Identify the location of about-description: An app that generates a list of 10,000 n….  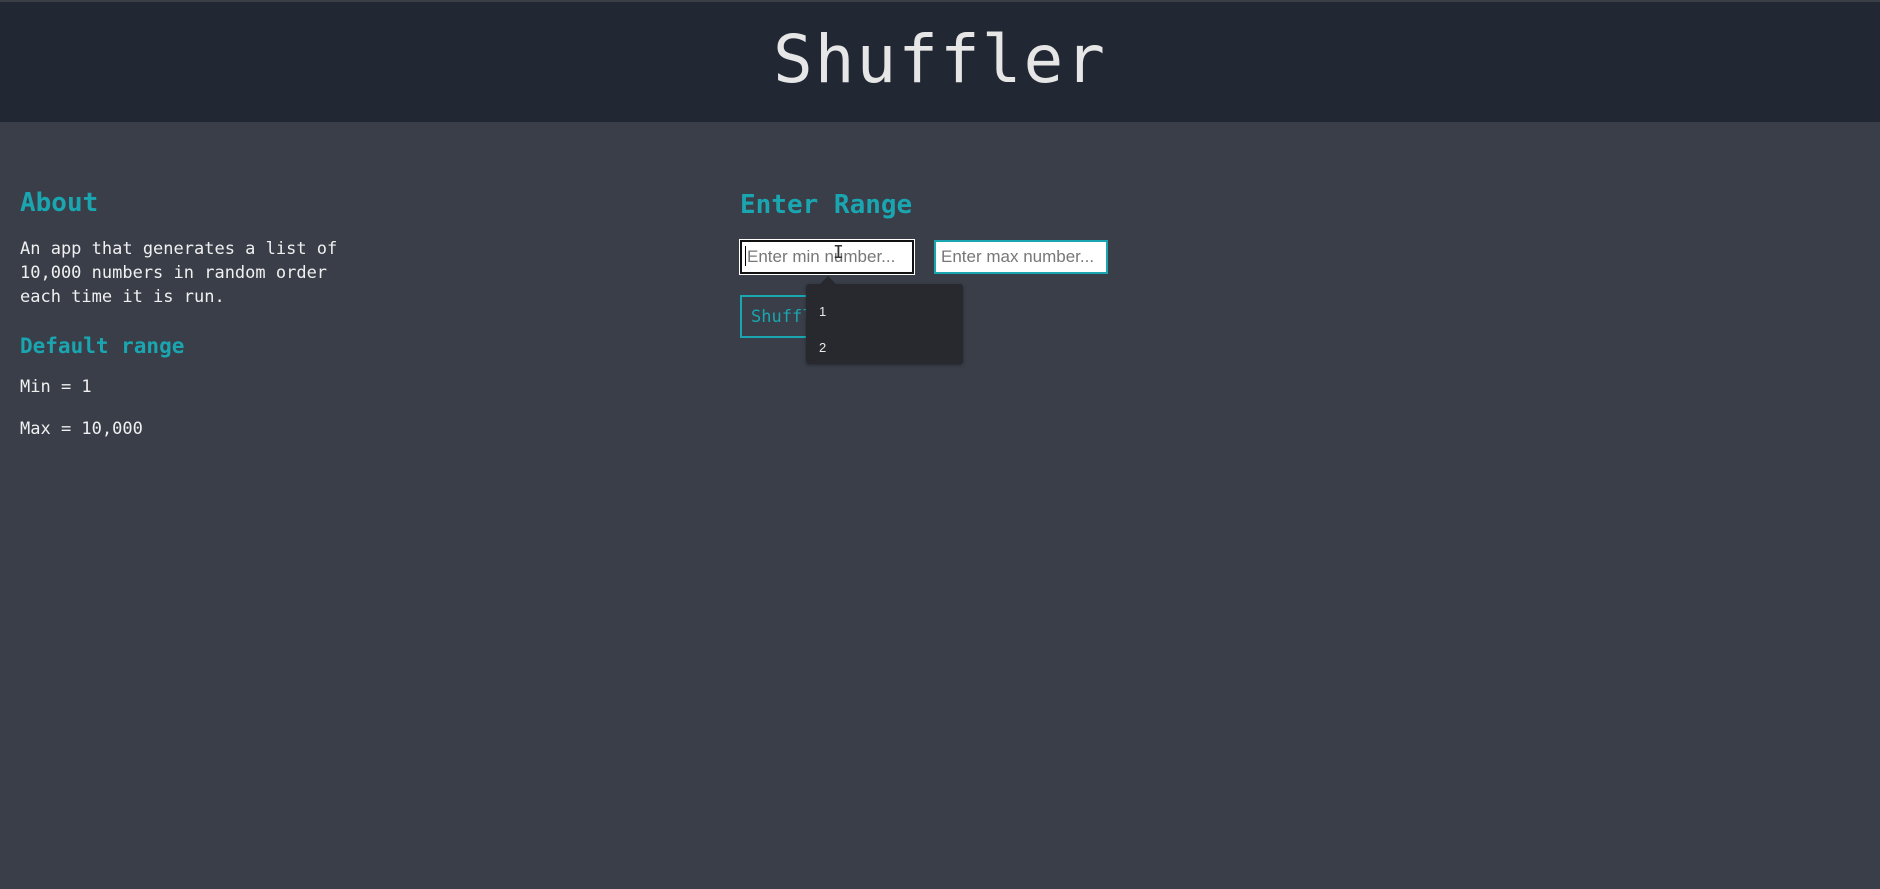
(179, 273).